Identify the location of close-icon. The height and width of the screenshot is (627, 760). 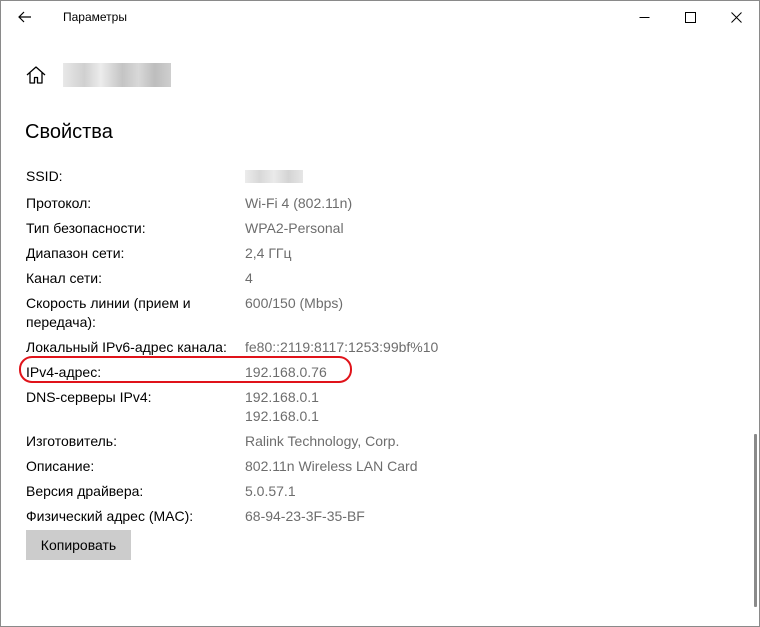
(736, 17).